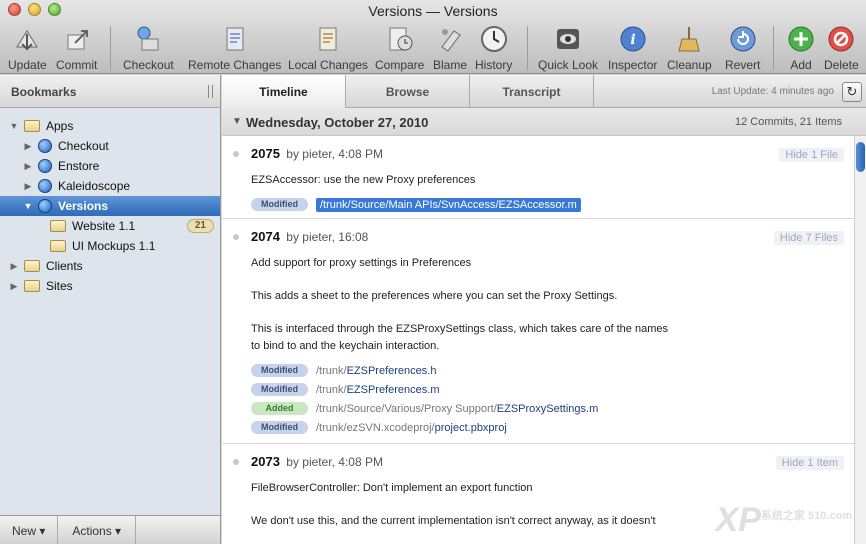  Describe the element at coordinates (27, 48) in the screenshot. I see `update-button: Update` at that location.